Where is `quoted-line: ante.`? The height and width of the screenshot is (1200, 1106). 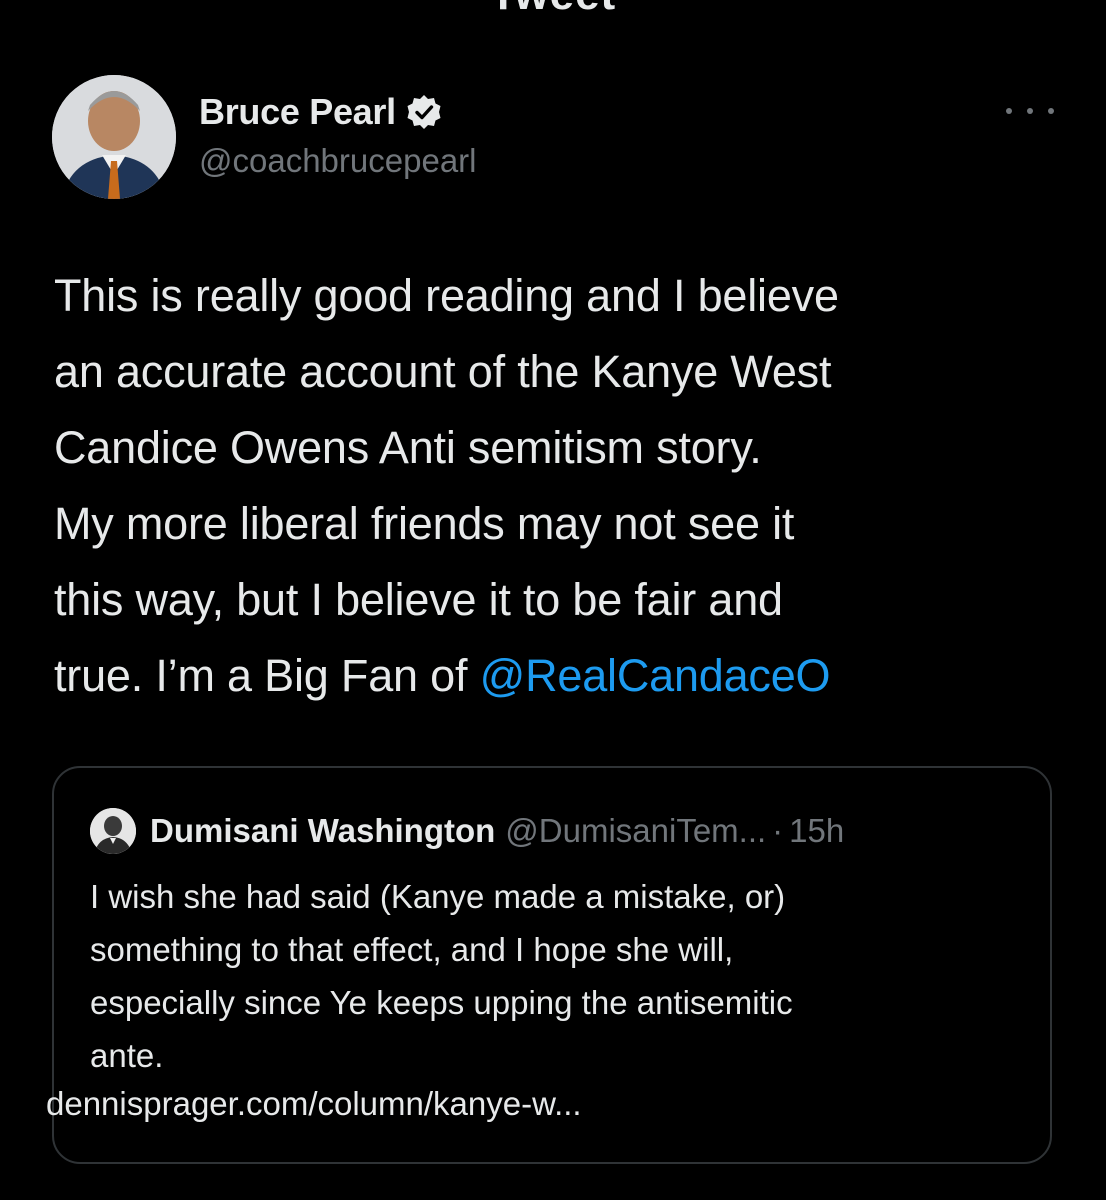 quoted-line: ante. is located at coordinates (127, 1055).